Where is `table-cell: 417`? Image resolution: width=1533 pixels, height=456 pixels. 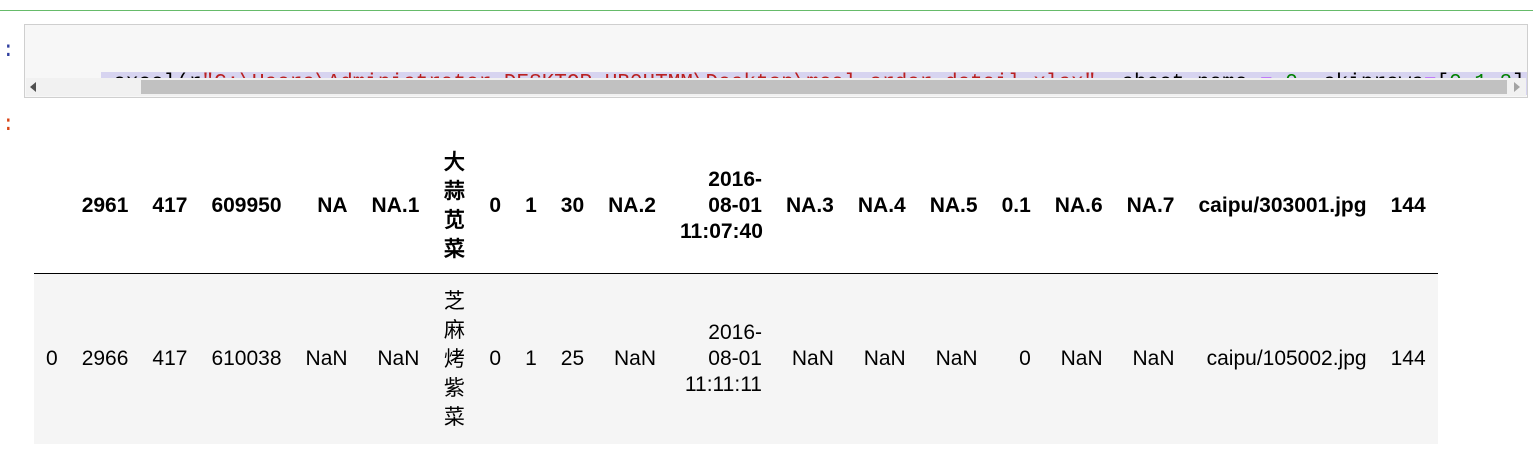 table-cell: 417 is located at coordinates (170, 358).